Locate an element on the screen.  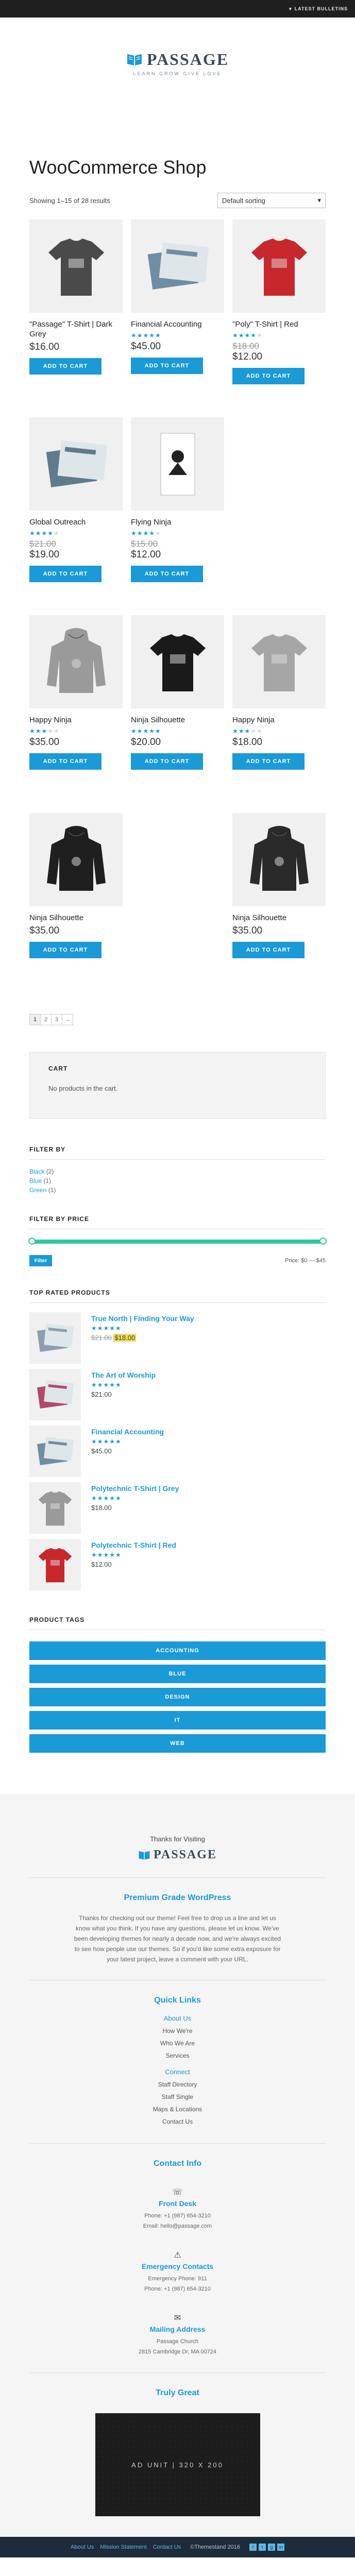
chevron-down-icon: ▾ is located at coordinates (290, 8).